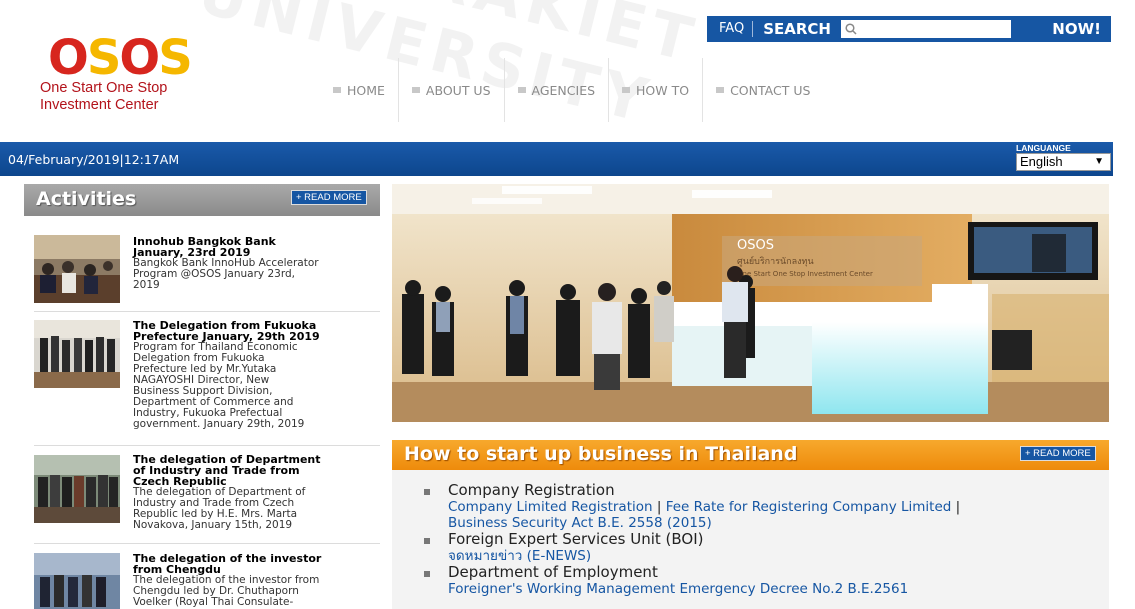  Describe the element at coordinates (550, 507) in the screenshot. I see `link-company-limited-registration: Company Limited Registration` at that location.